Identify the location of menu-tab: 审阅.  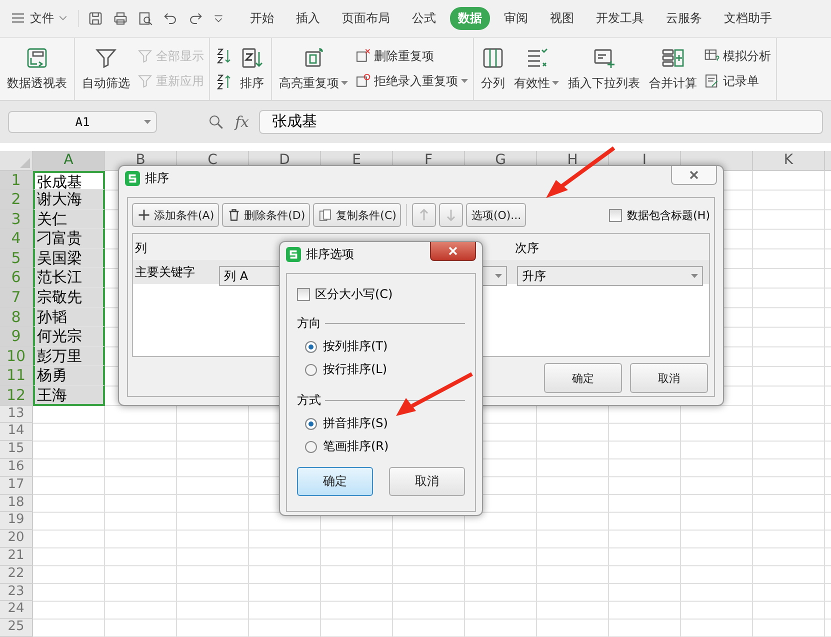
(516, 18).